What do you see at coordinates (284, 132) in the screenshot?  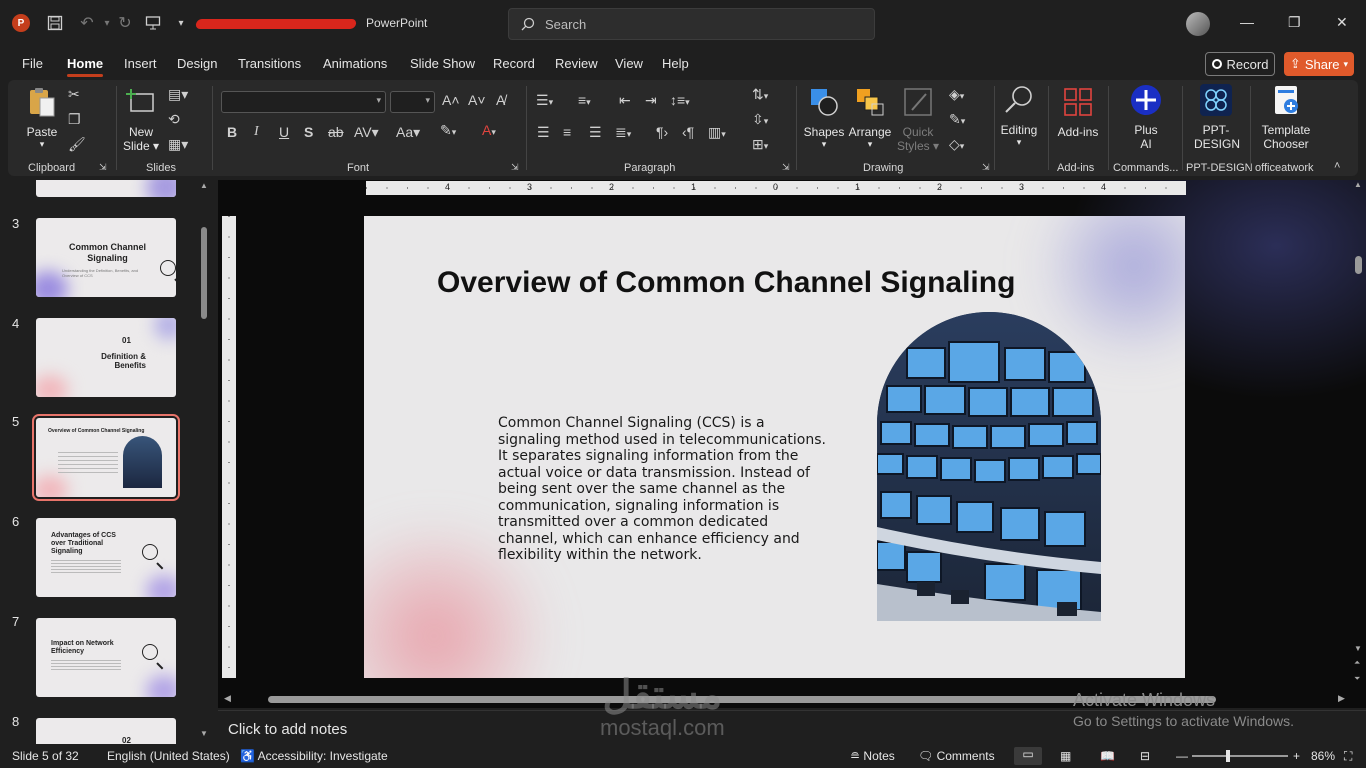 I see `underline-icon: U` at bounding box center [284, 132].